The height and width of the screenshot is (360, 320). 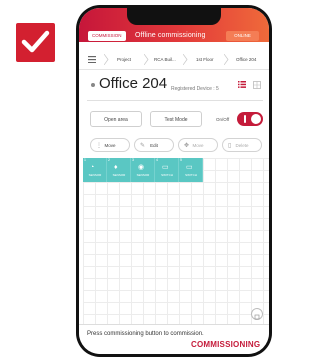 What do you see at coordinates (143, 146) in the screenshot?
I see `edit-icon: ✎` at bounding box center [143, 146].